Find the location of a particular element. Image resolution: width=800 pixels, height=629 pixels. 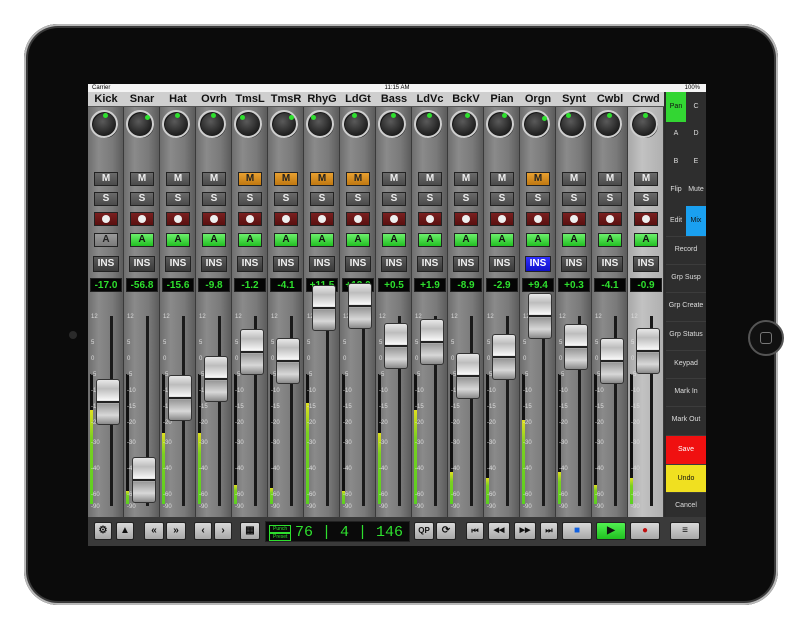

channel-name: TmsL is located at coordinates (250, 99).